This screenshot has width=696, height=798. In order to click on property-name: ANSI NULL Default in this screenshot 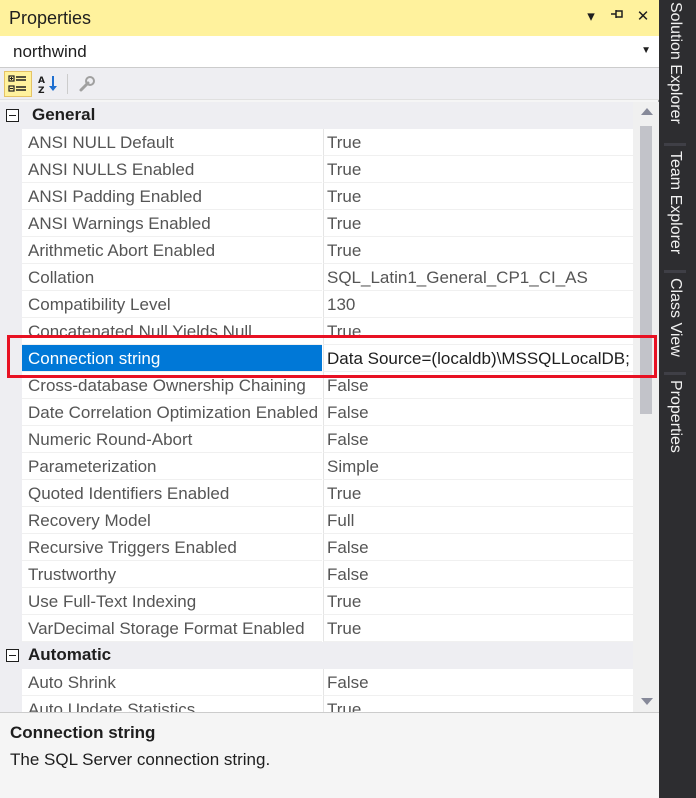, I will do `click(172, 142)`.